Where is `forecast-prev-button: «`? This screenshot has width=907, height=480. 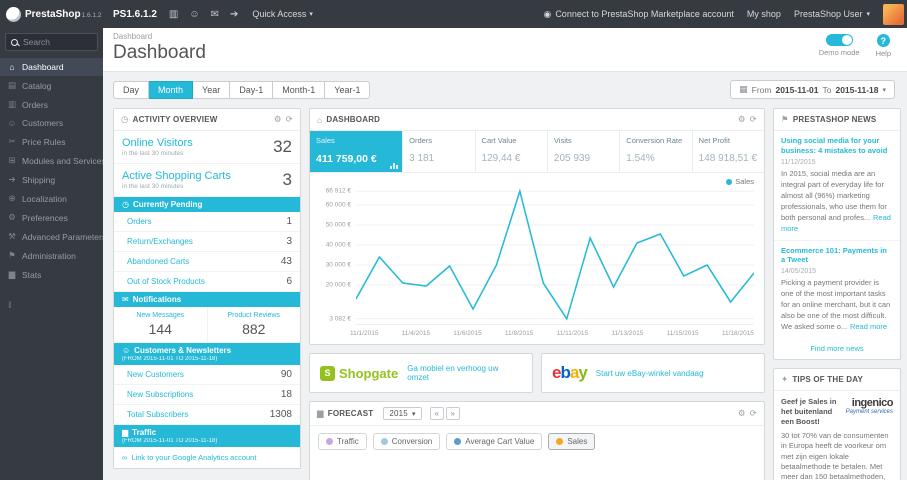 forecast-prev-button: « is located at coordinates (436, 413).